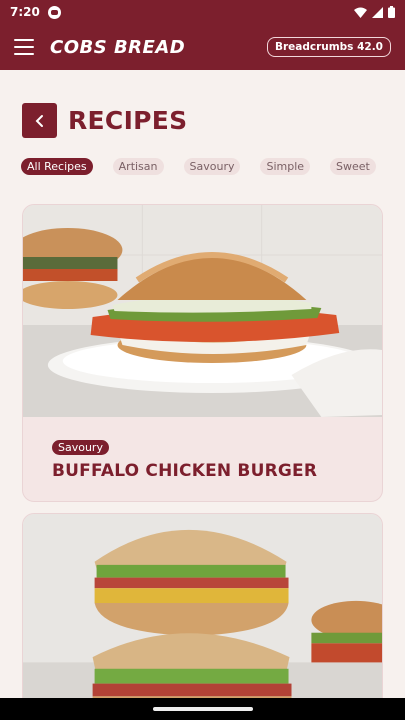 The height and width of the screenshot is (720, 405). I want to click on system-nav-bar, so click(202, 709).